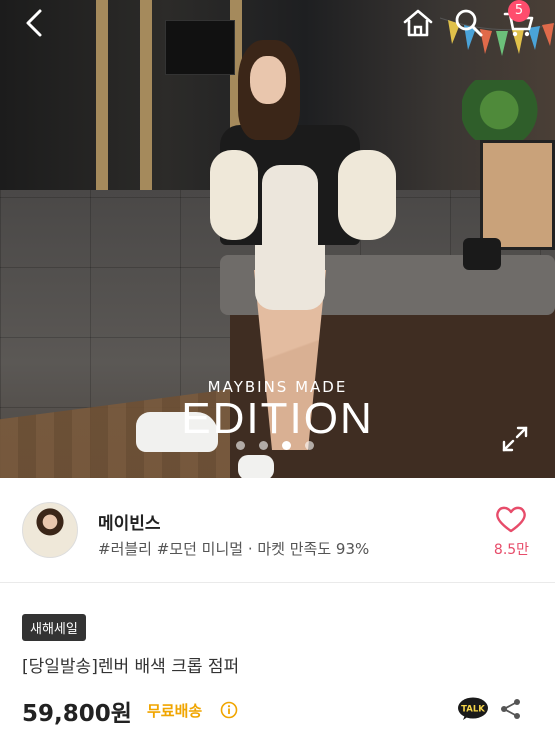 The width and height of the screenshot is (555, 751). I want to click on model-shoe-right, so click(256, 466).